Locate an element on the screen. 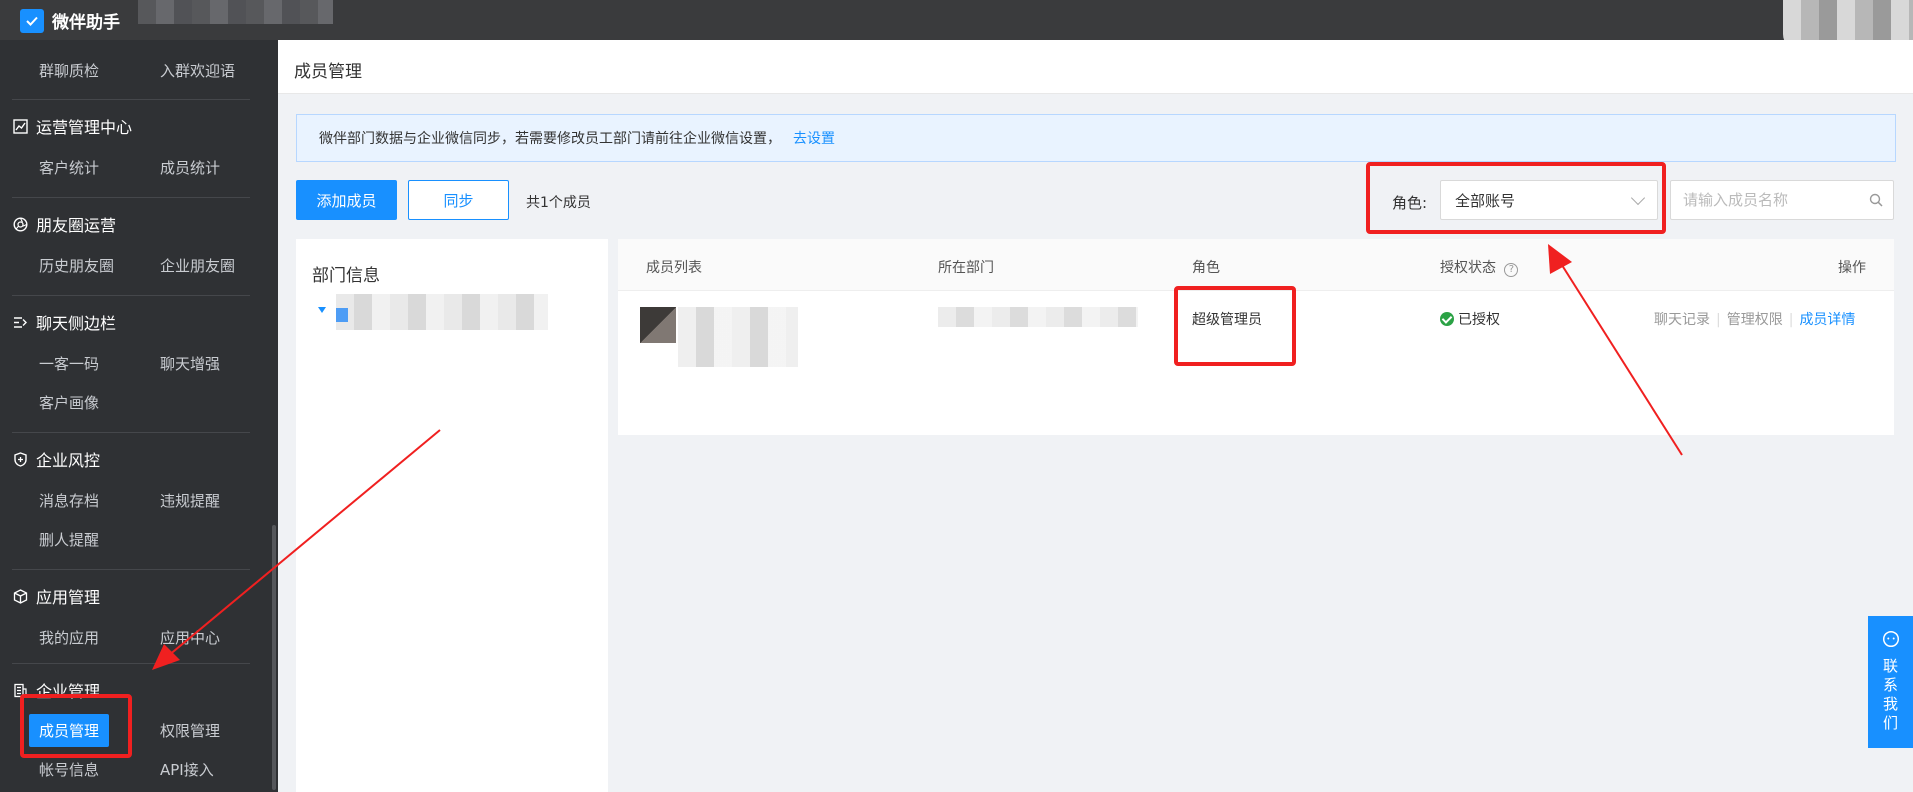  role-select: 全部账号 is located at coordinates (1549, 200).